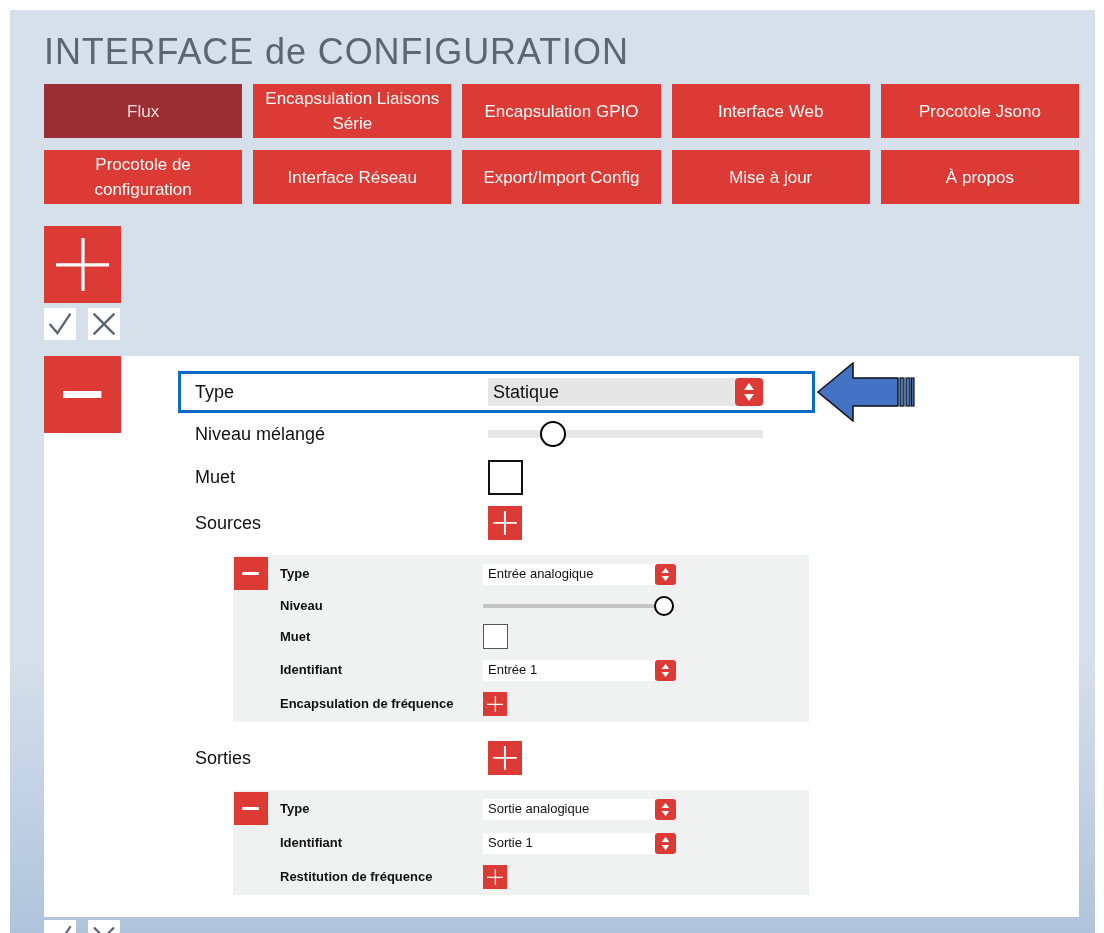  What do you see at coordinates (261, 434) in the screenshot?
I see `field-label: Niveau mélangé` at bounding box center [261, 434].